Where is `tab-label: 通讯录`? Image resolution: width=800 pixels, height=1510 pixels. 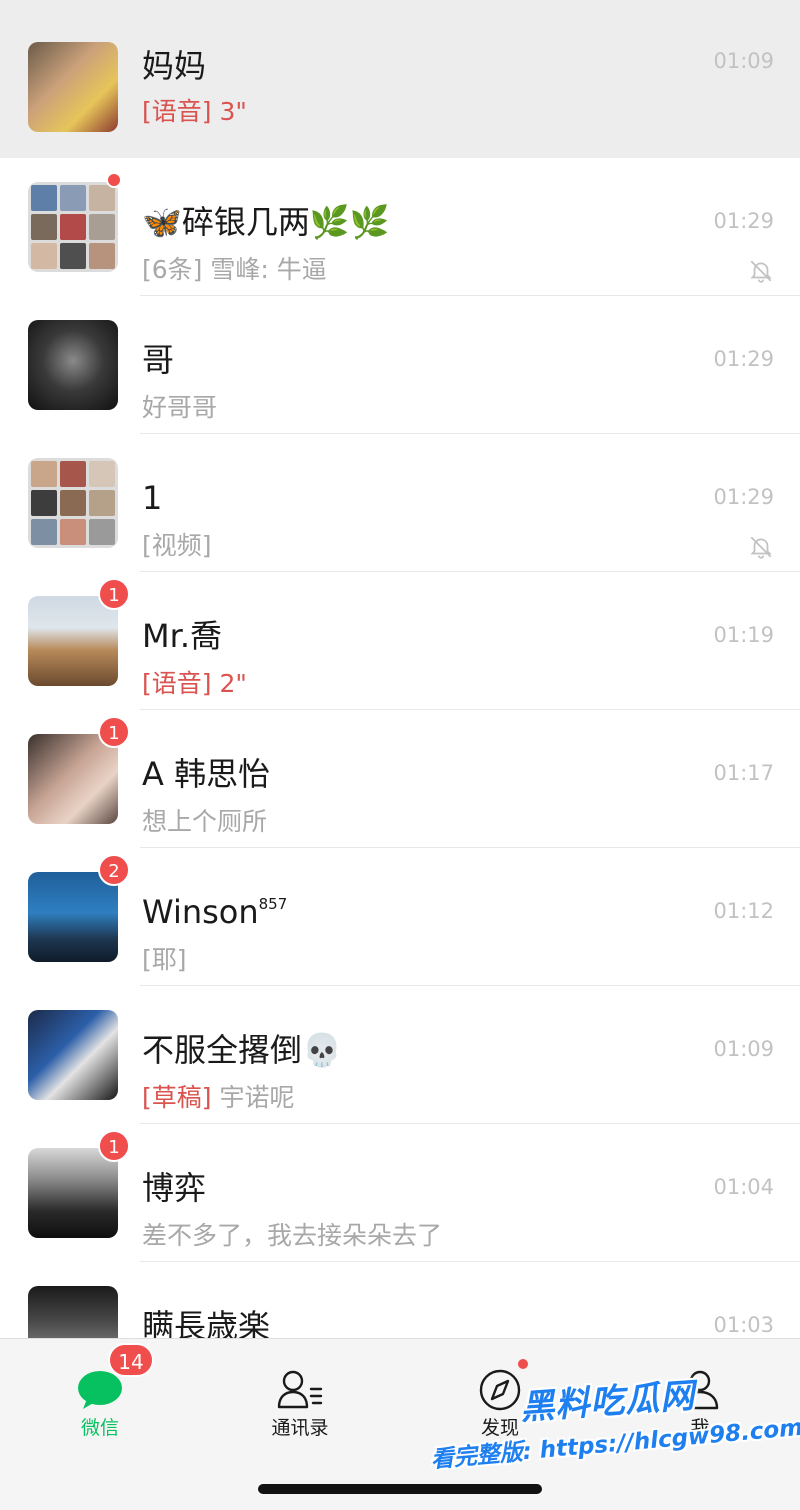
tab-label: 通讯录 is located at coordinates (300, 1428).